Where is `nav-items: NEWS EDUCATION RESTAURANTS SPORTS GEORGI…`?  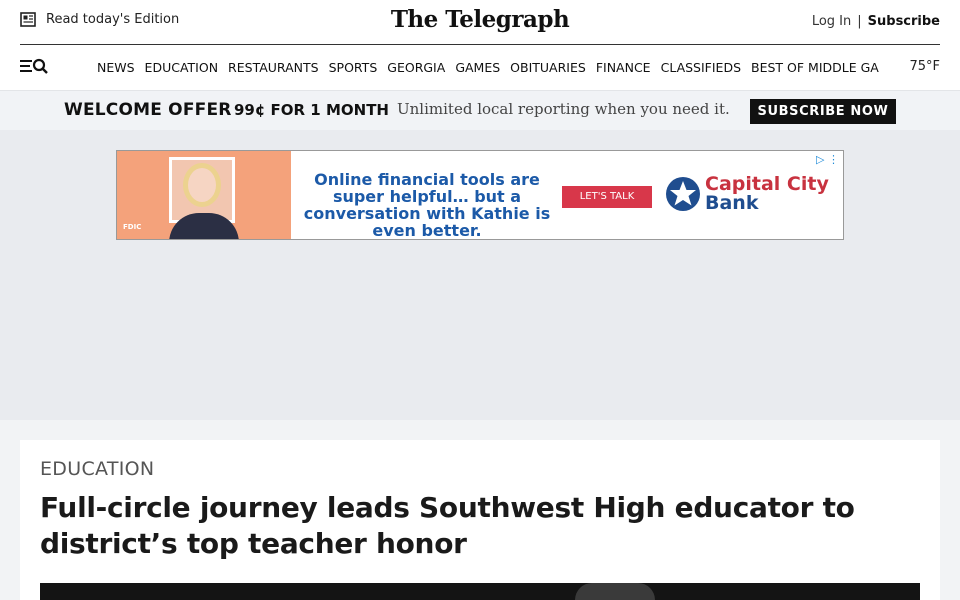 nav-items: NEWS EDUCATION RESTAURANTS SPORTS GEORGI… is located at coordinates (488, 67).